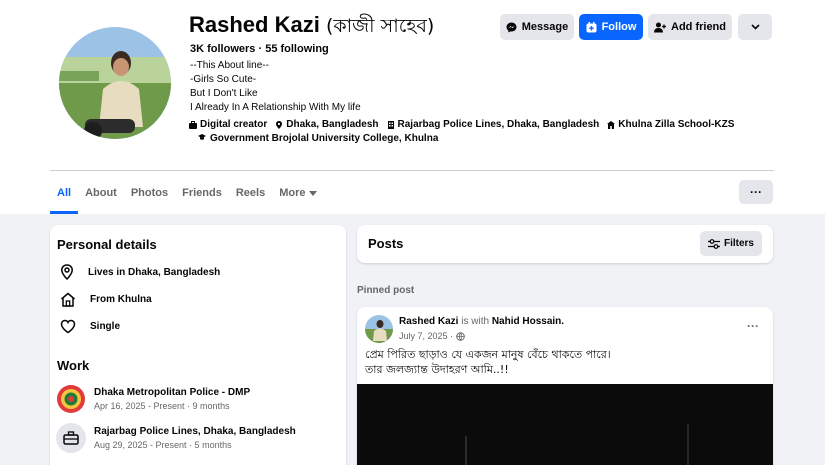  I want to click on post-tagged-name: Nahid Hossain., so click(528, 321).